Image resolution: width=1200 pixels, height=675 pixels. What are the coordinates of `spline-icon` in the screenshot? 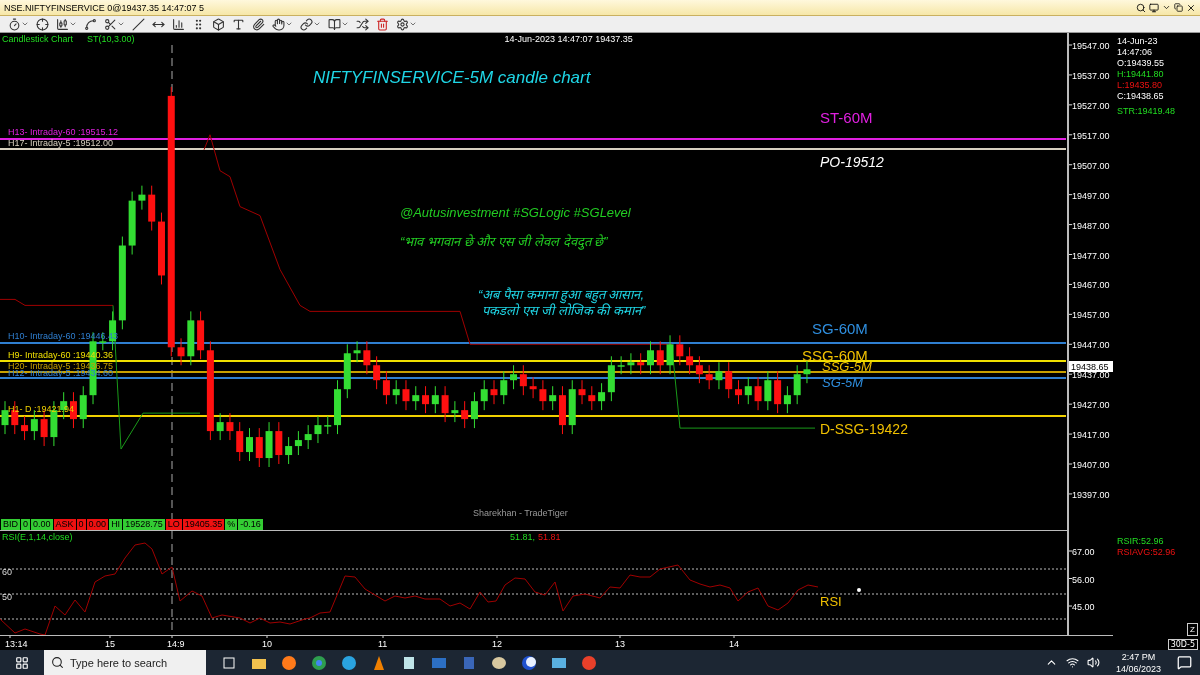 It's located at (90, 24).